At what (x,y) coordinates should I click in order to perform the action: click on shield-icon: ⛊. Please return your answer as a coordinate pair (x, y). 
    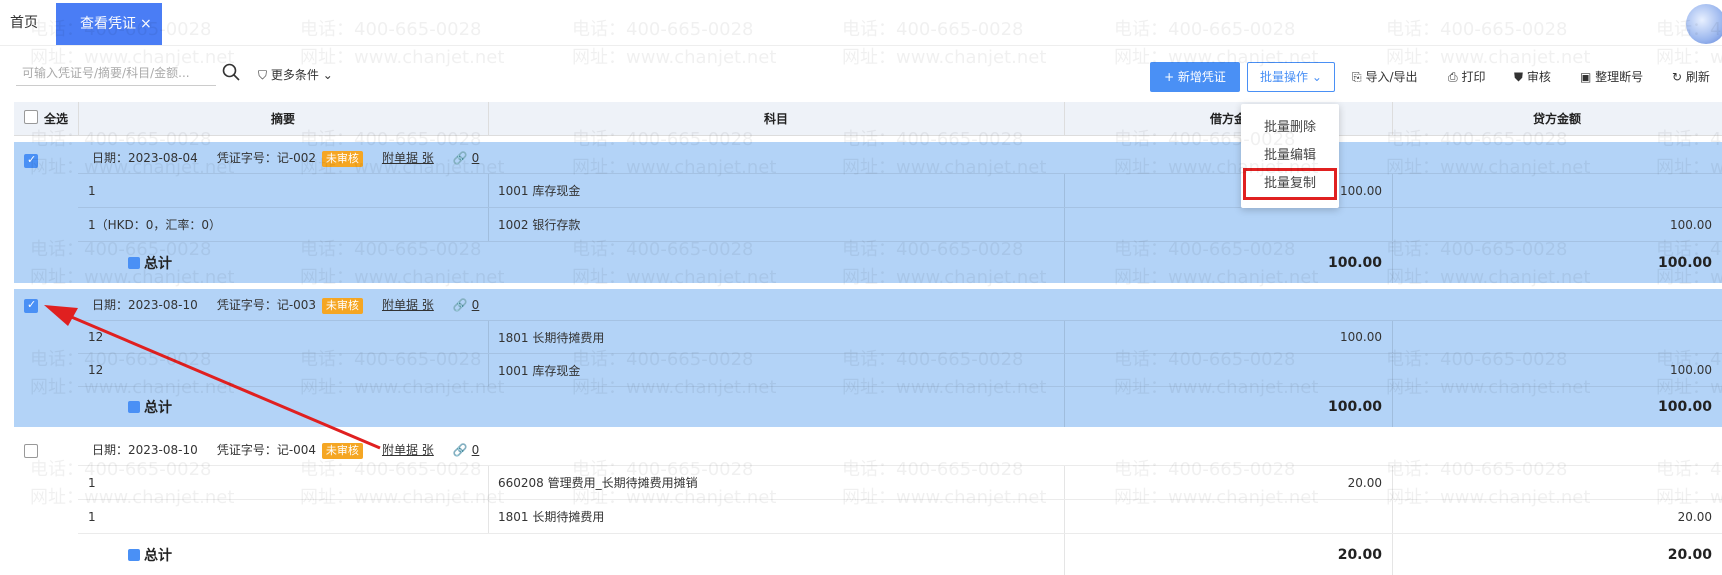
    Looking at the image, I should click on (1519, 77).